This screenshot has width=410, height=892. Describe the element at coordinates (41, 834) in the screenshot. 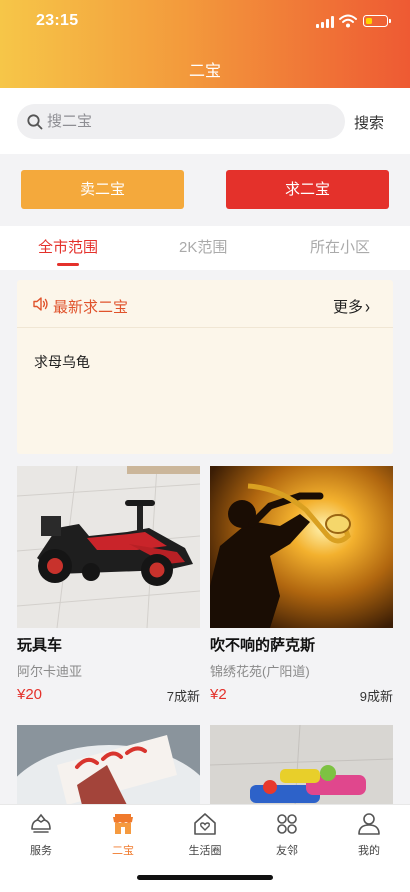

I see `tabbar-item-service: 服务` at that location.